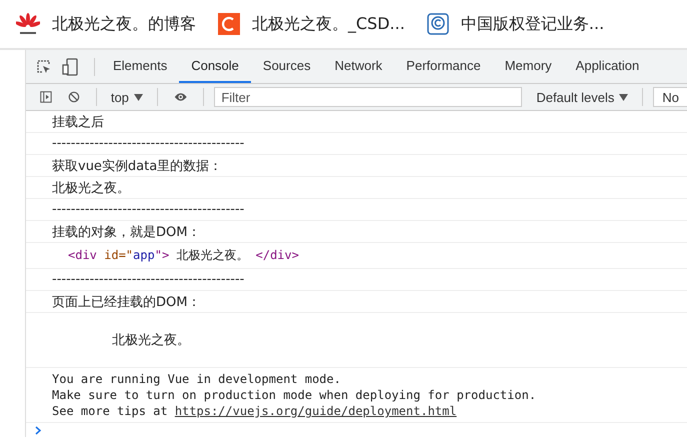  Describe the element at coordinates (443, 66) in the screenshot. I see `devtools-tab: Performance` at that location.